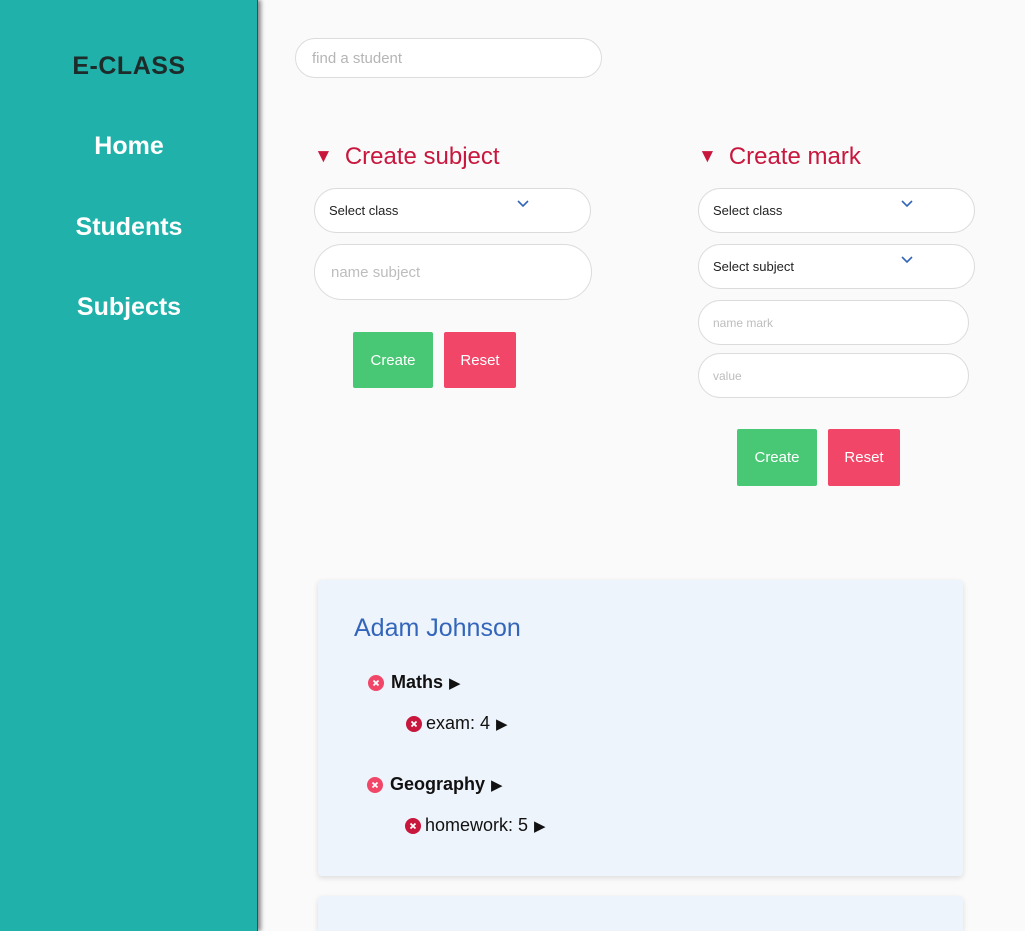 The width and height of the screenshot is (1025, 931). I want to click on subject-name: Geography, so click(438, 784).